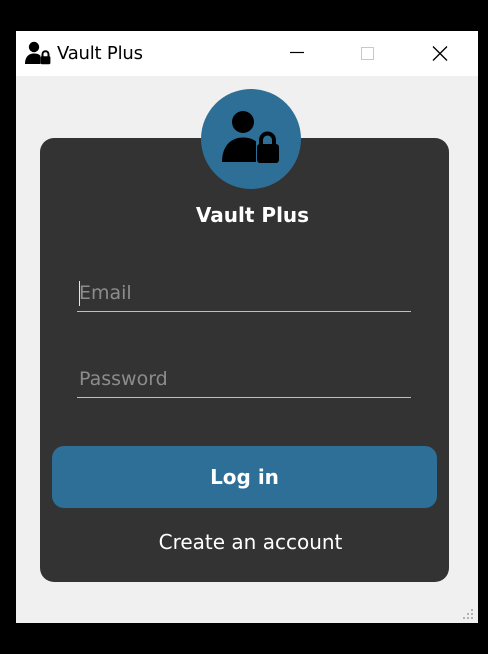 The height and width of the screenshot is (654, 488). I want to click on email-input, so click(243, 293).